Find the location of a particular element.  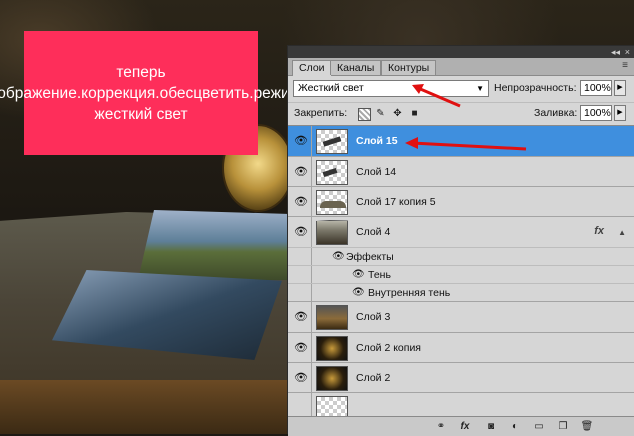

landscape-image is located at coordinates (218, 245).